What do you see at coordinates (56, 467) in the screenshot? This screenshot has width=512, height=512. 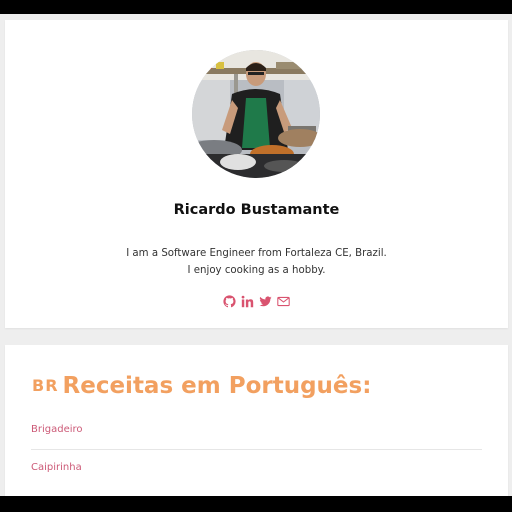 I see `recipe-link-caipirinha: Caipirinha` at bounding box center [56, 467].